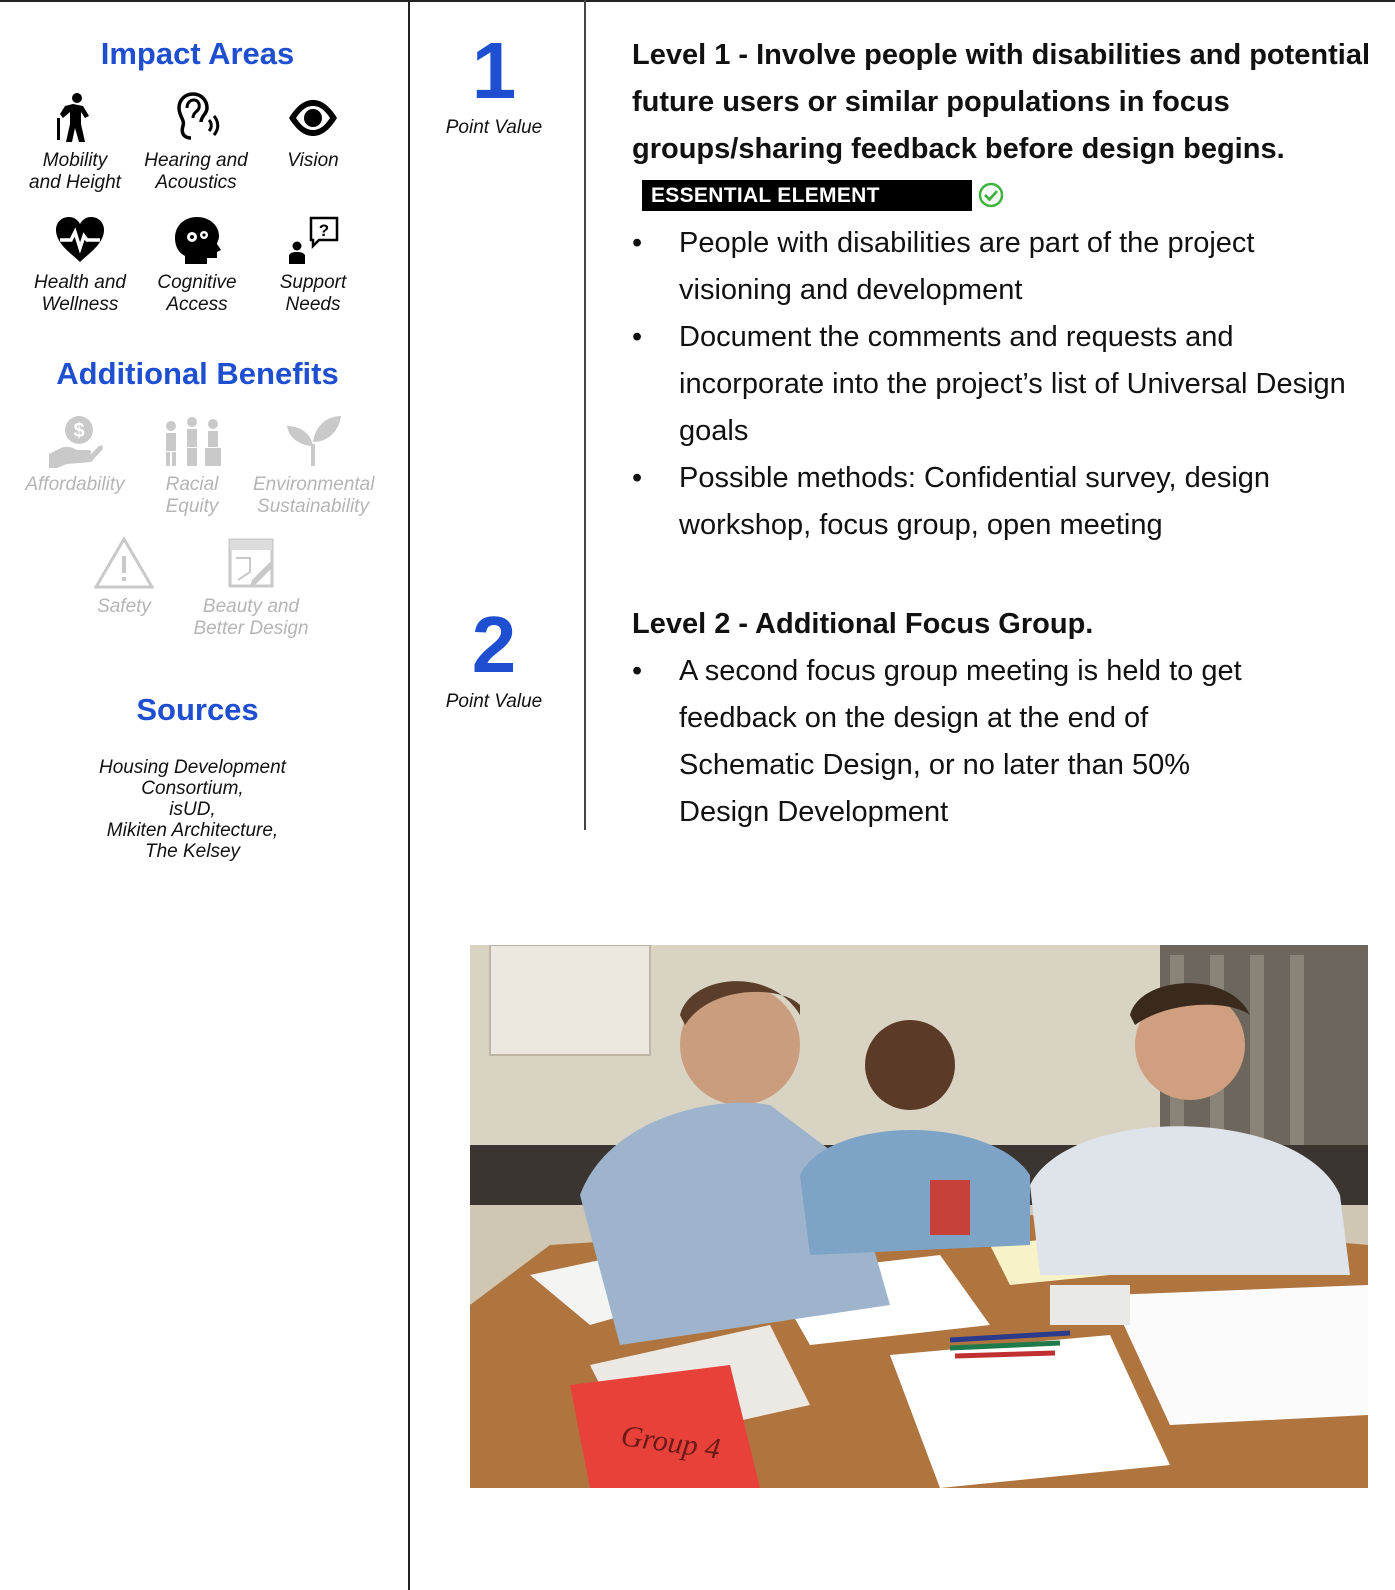  I want to click on affordability-icon: $, so click(76, 442).